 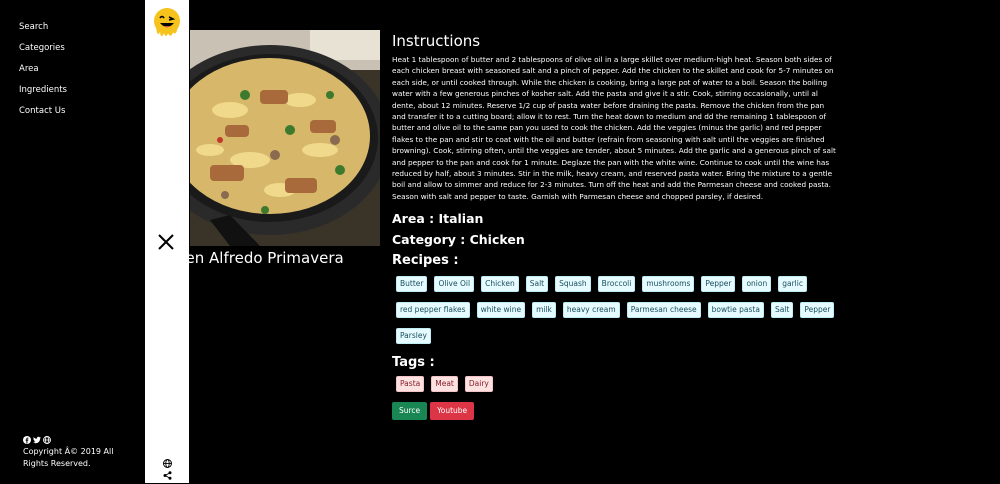 What do you see at coordinates (27, 440) in the screenshot?
I see `facebook-icon` at bounding box center [27, 440].